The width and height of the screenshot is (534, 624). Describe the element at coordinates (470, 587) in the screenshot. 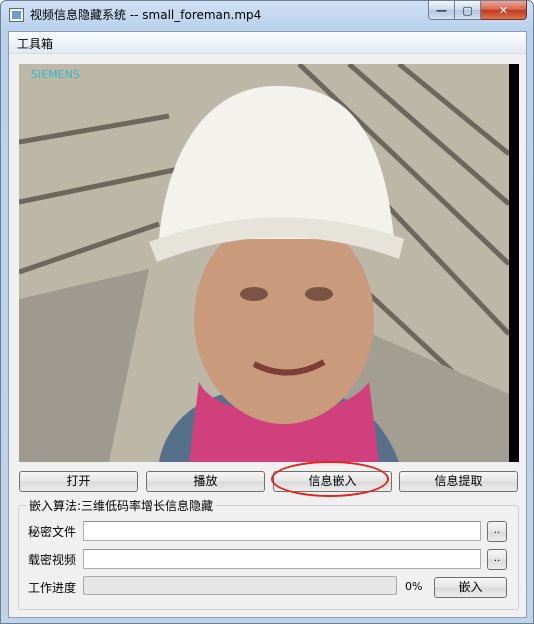

I see `embed-button: 嵌入` at that location.